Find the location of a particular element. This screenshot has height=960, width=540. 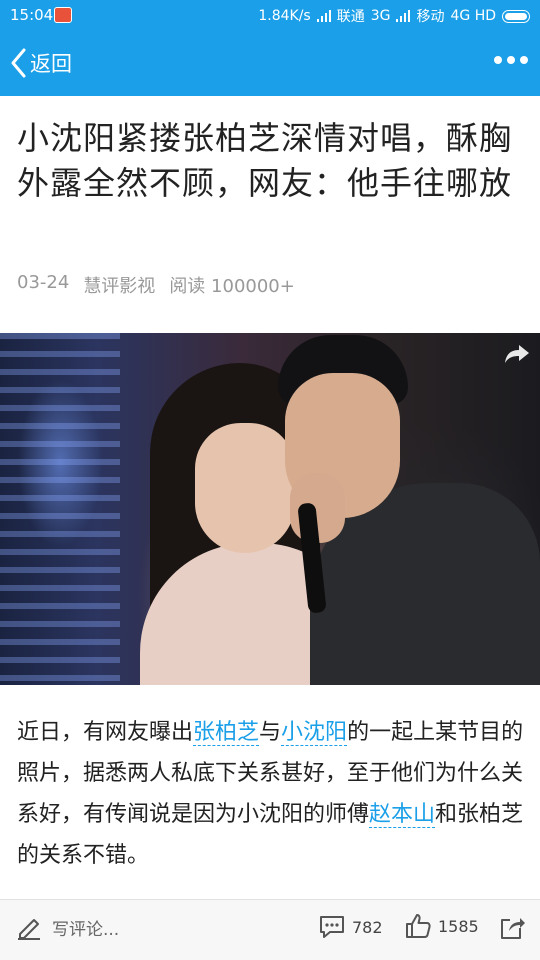

like-count: 1585 is located at coordinates (458, 926).